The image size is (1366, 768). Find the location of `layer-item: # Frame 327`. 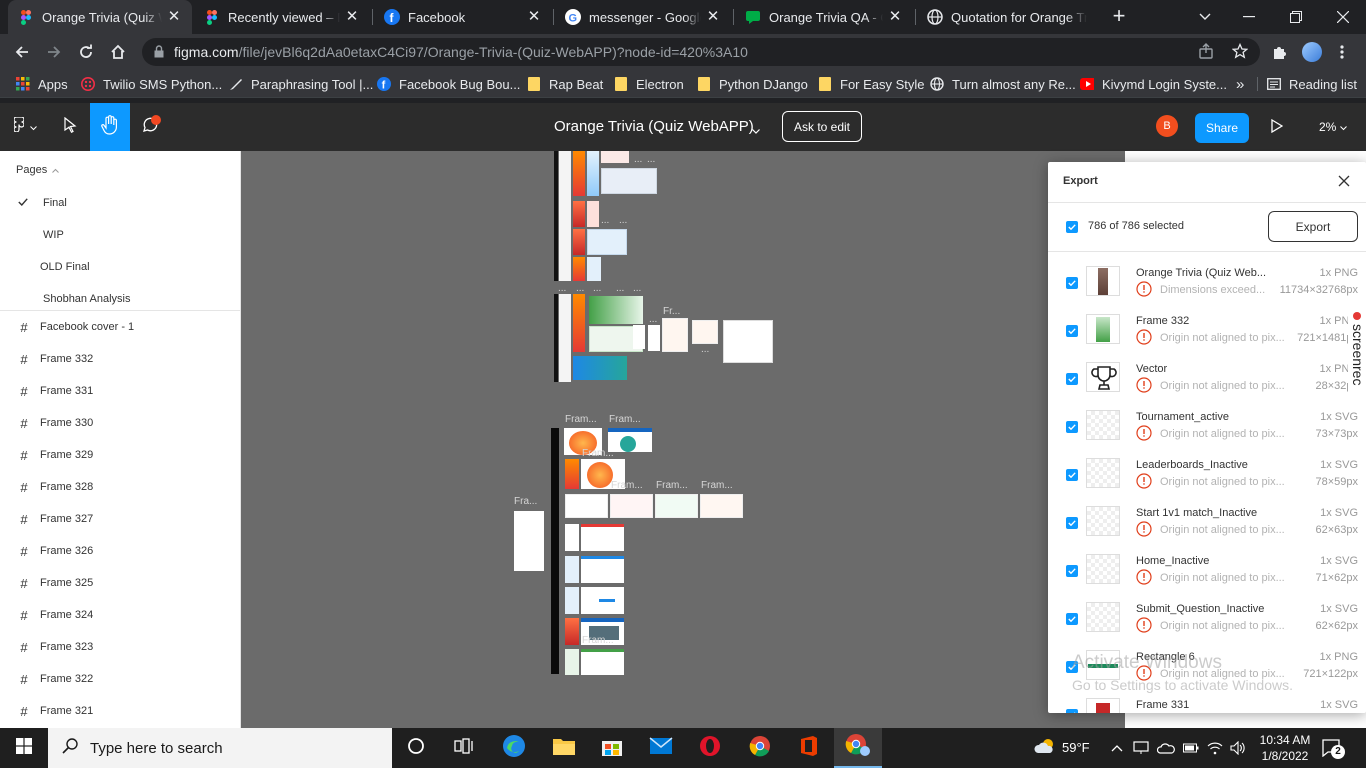

layer-item: # Frame 327 is located at coordinates (120, 519).